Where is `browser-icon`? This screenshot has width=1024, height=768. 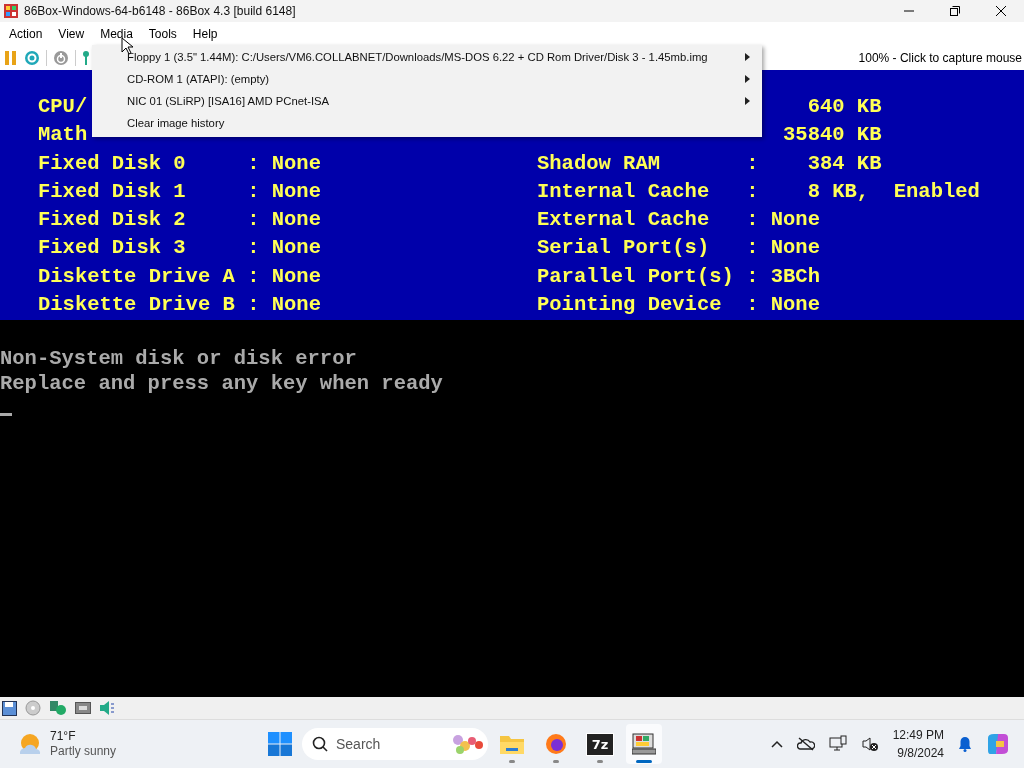 browser-icon is located at coordinates (556, 744).